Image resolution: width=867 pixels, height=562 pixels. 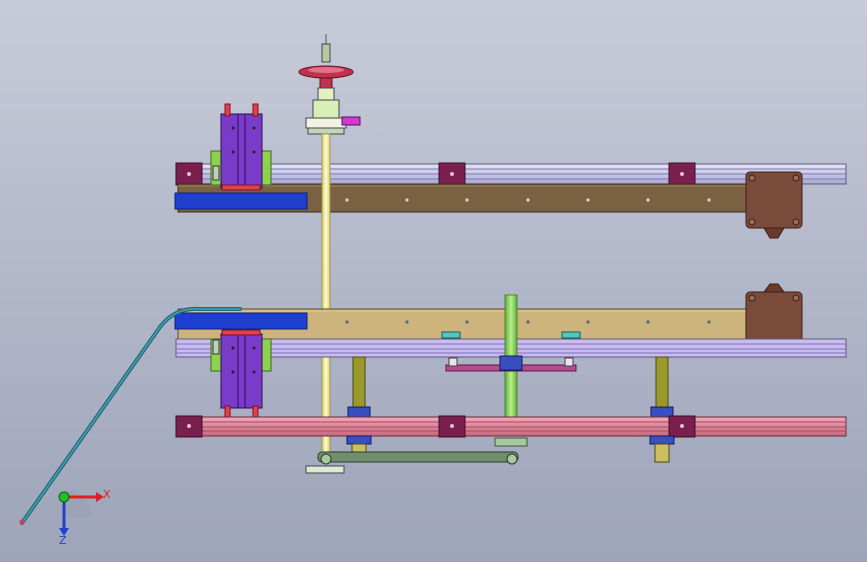 I want to click on y-axis-dot, so click(x=64, y=497).